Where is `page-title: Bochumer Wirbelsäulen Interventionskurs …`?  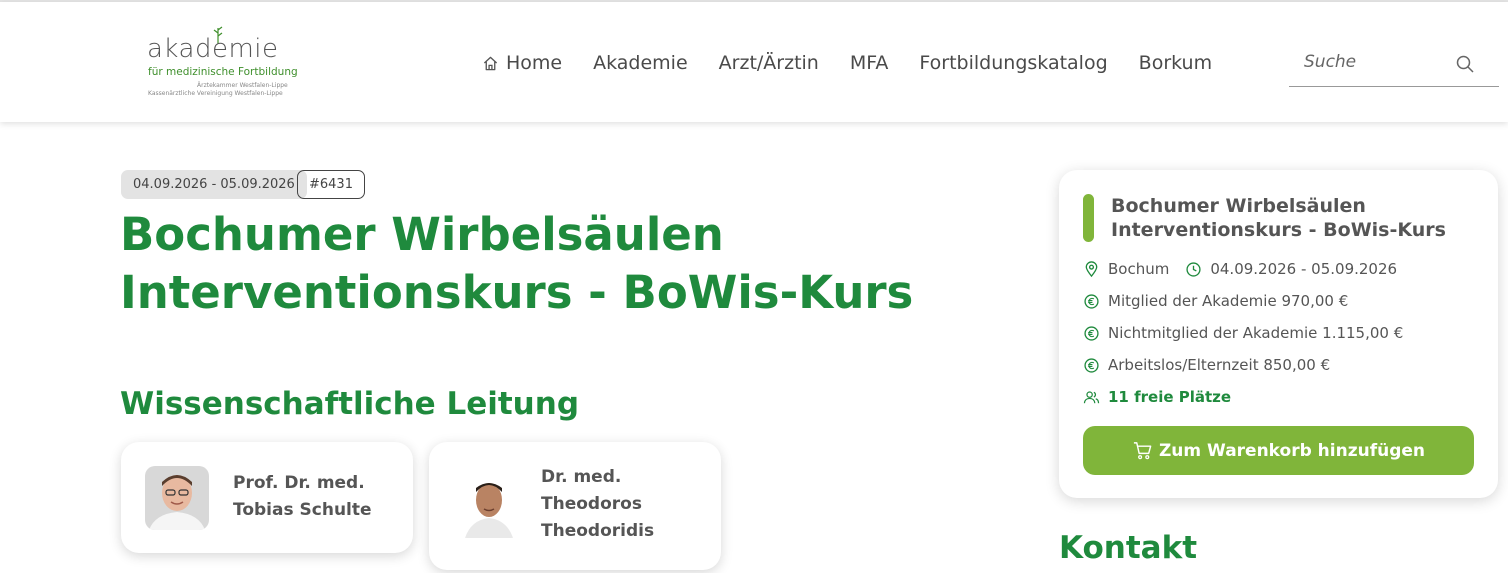 page-title: Bochumer Wirbelsäulen Interventionskurs … is located at coordinates (517, 263).